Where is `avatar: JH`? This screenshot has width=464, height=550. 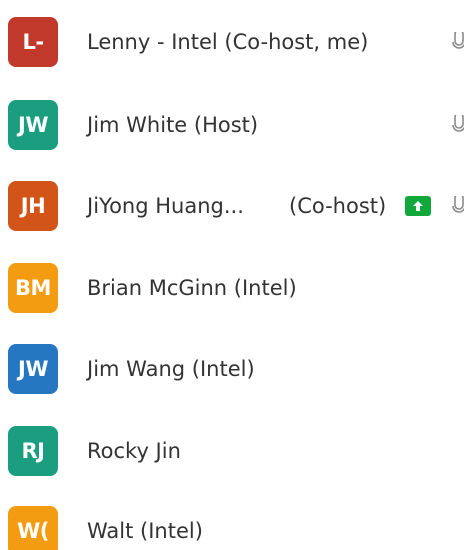
avatar: JH is located at coordinates (33, 206).